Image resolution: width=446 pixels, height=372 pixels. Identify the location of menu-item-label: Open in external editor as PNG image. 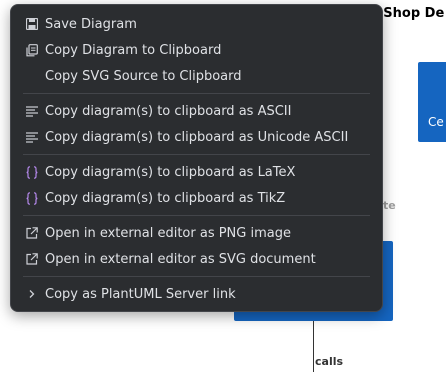
(168, 233).